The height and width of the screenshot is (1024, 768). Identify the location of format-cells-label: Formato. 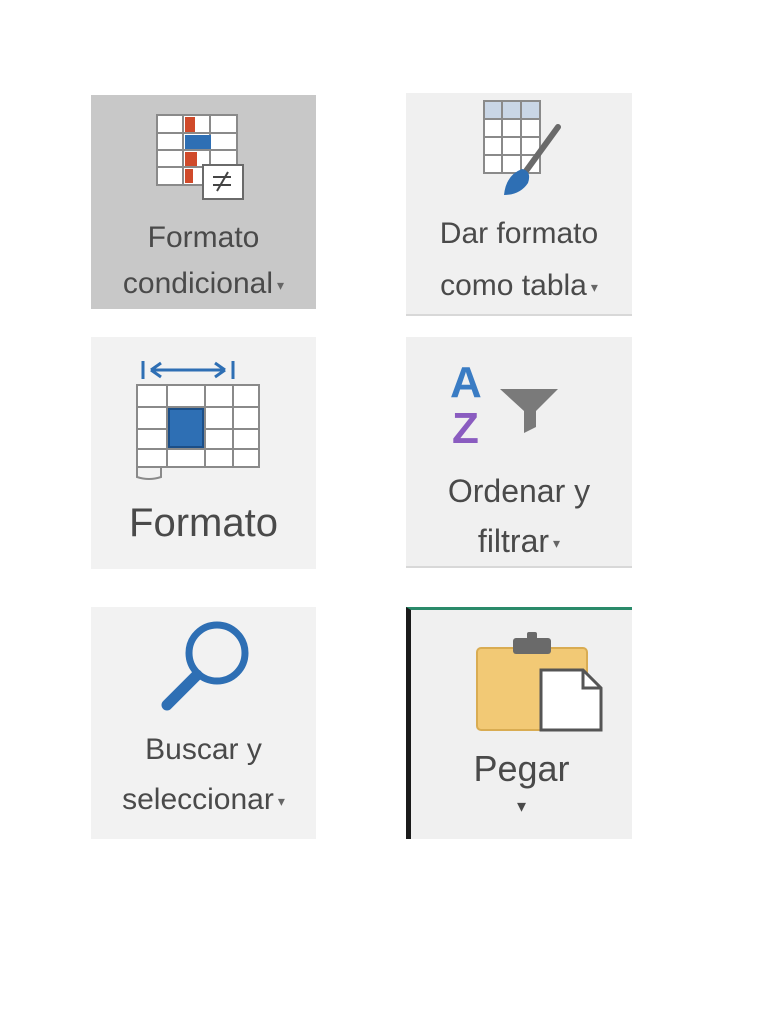
(203, 523).